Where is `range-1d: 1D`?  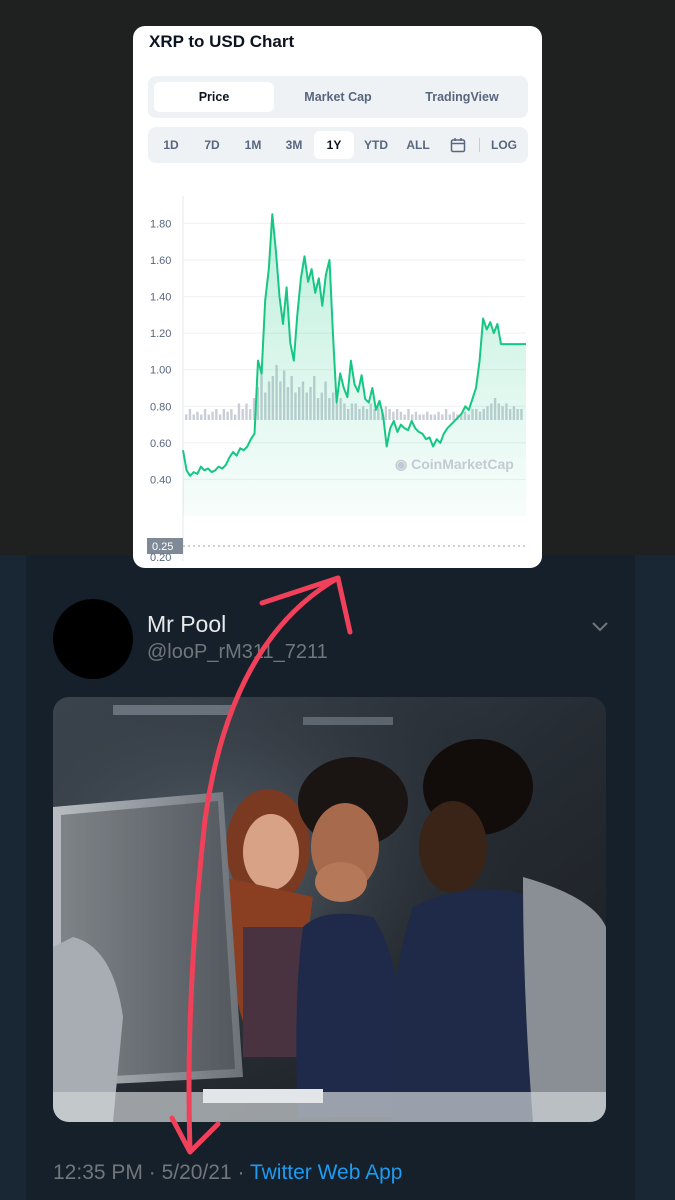 range-1d: 1D is located at coordinates (171, 145).